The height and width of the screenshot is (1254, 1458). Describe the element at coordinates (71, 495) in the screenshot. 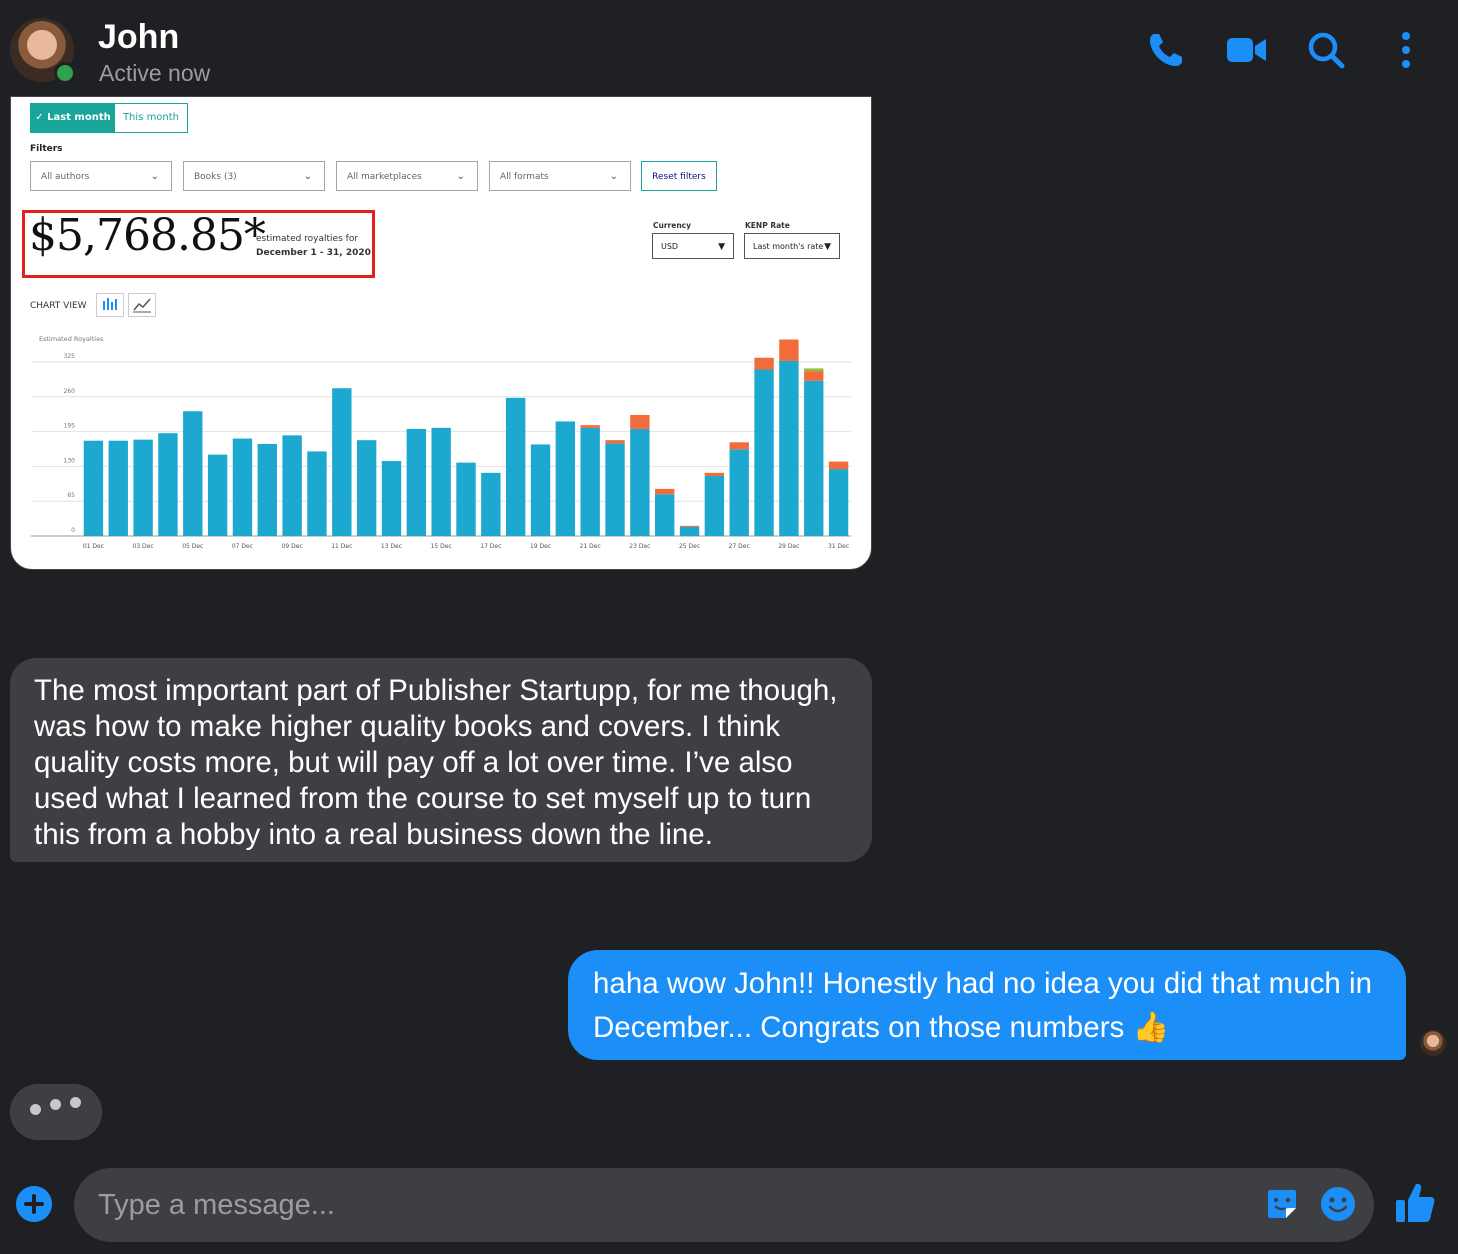

I see `y-tick-label: 65` at that location.